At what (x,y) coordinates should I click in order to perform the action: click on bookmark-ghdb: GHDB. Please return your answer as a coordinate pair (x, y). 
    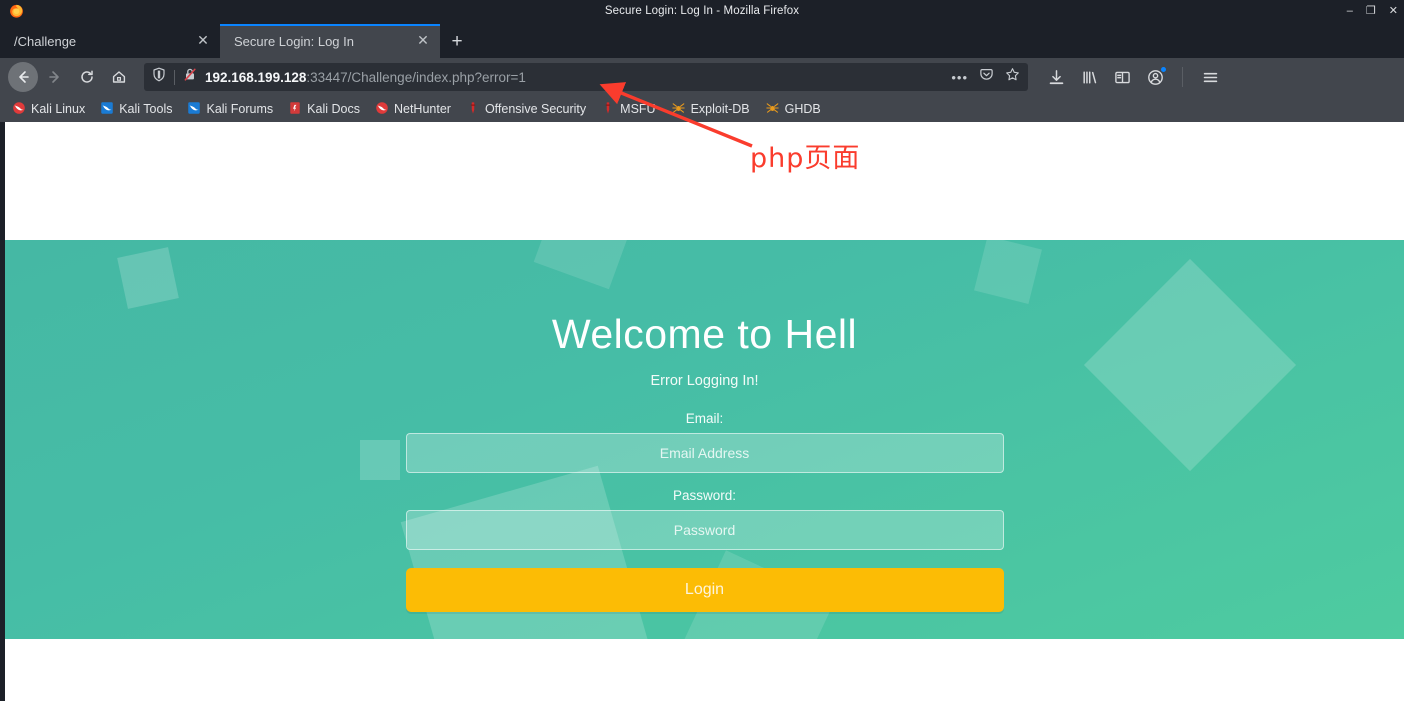
    Looking at the image, I should click on (793, 109).